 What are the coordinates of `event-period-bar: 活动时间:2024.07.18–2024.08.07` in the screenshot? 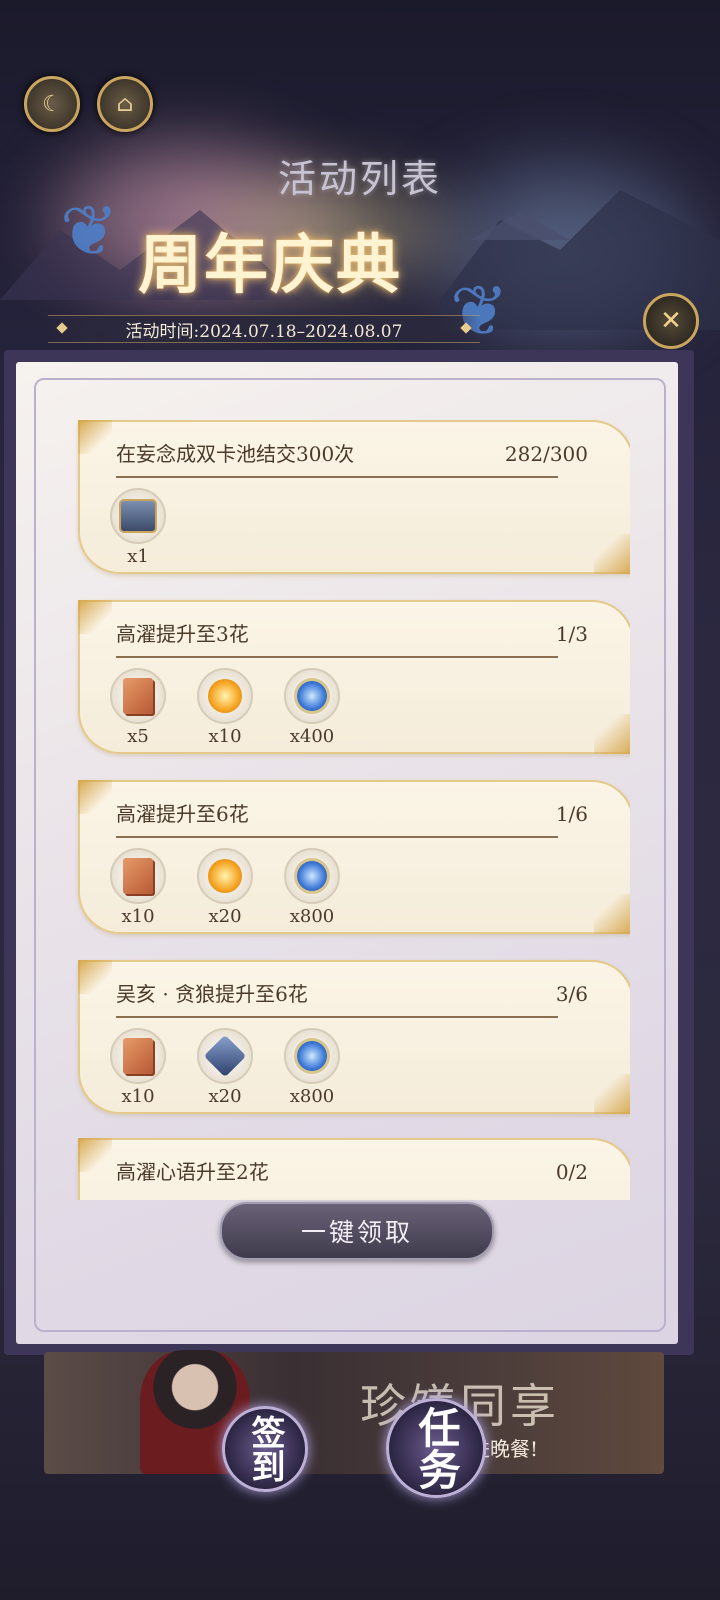 It's located at (264, 329).